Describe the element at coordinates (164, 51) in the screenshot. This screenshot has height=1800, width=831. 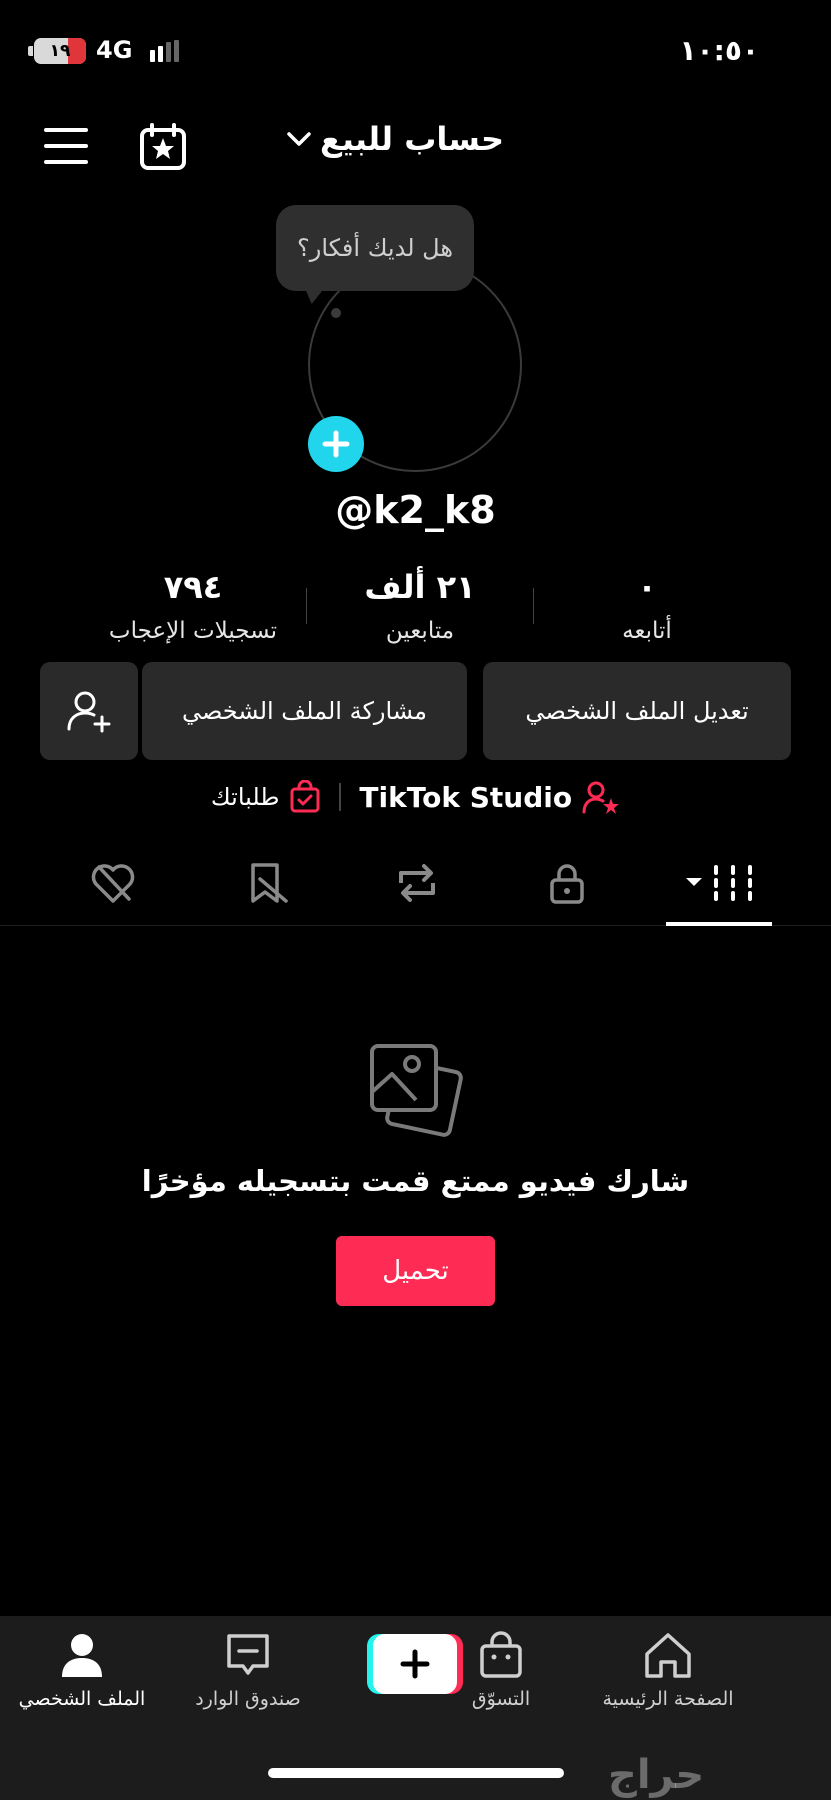
I see `signal-icon` at that location.